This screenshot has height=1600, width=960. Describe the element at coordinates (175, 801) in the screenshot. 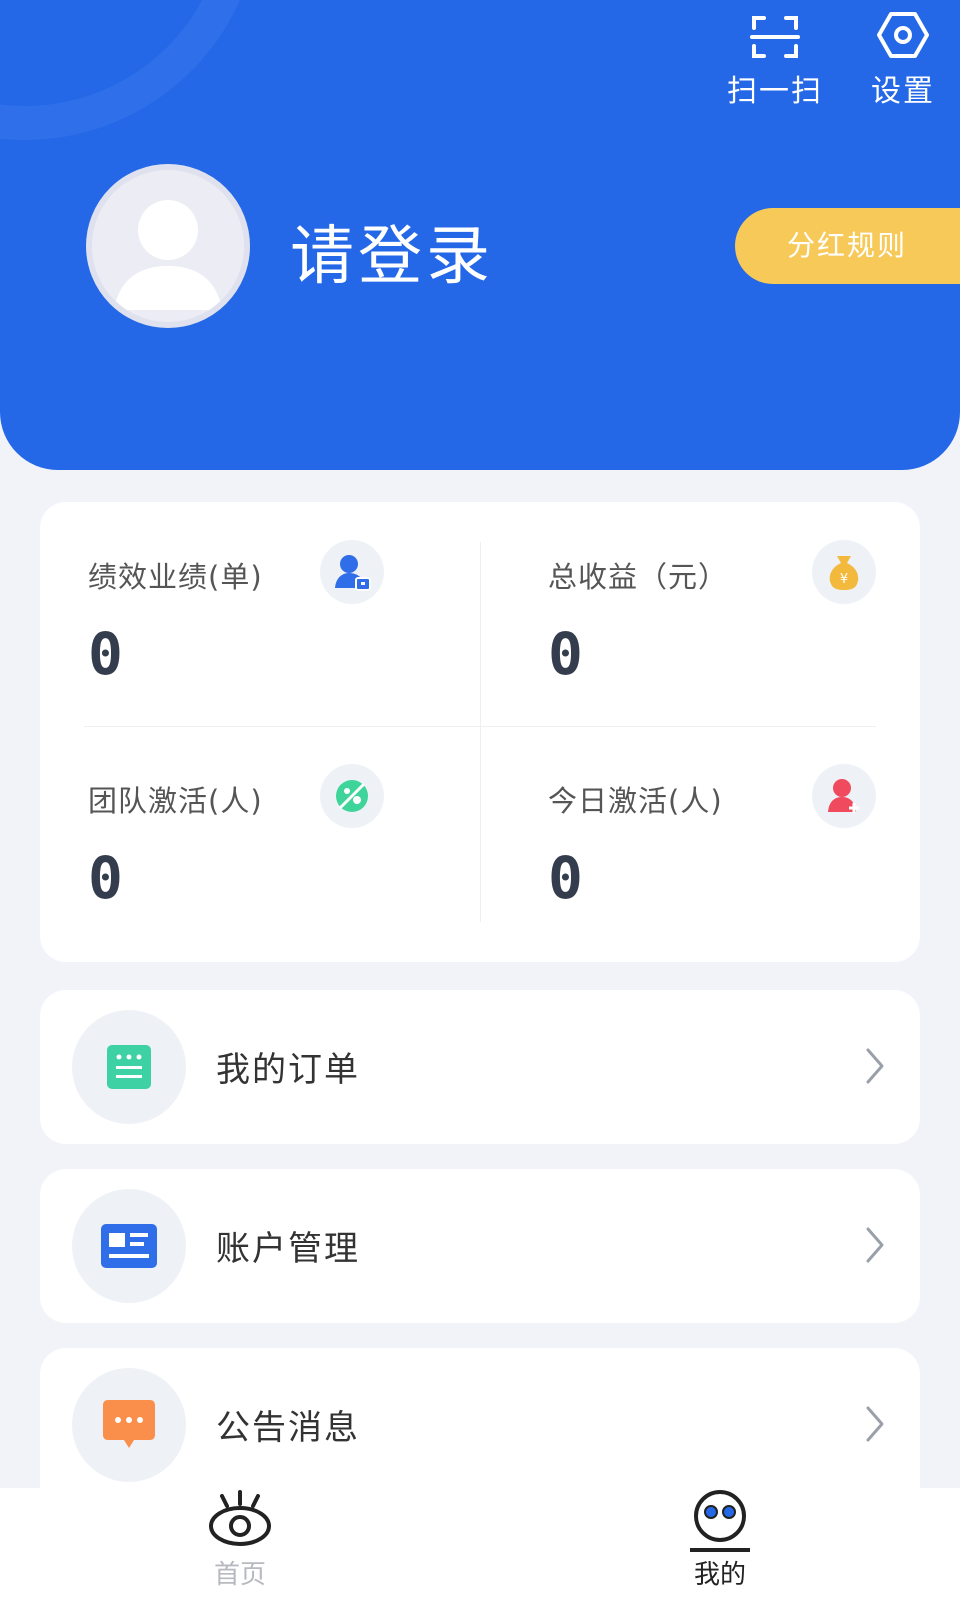

I see `stat-label: 团队激活(人)` at that location.